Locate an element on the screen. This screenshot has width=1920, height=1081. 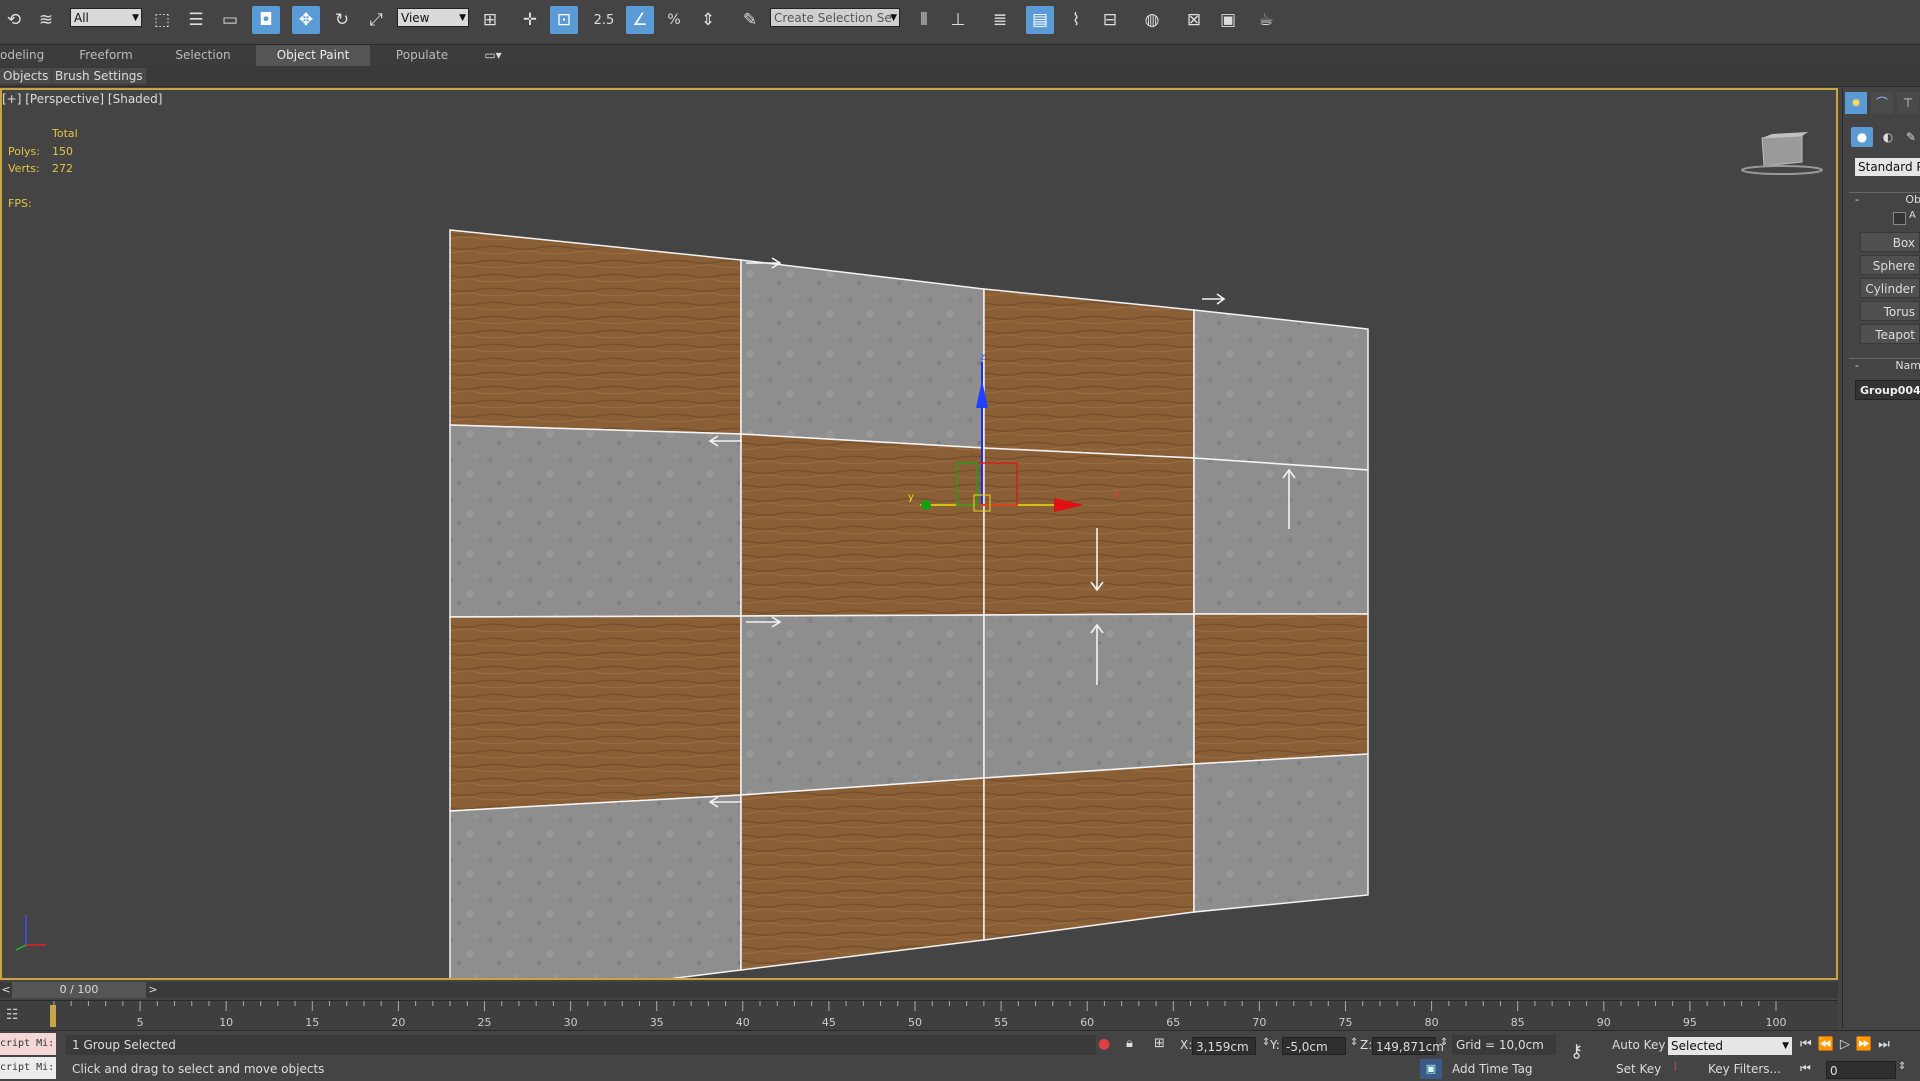
panel-tab-objects: Objects is located at coordinates (26, 76).